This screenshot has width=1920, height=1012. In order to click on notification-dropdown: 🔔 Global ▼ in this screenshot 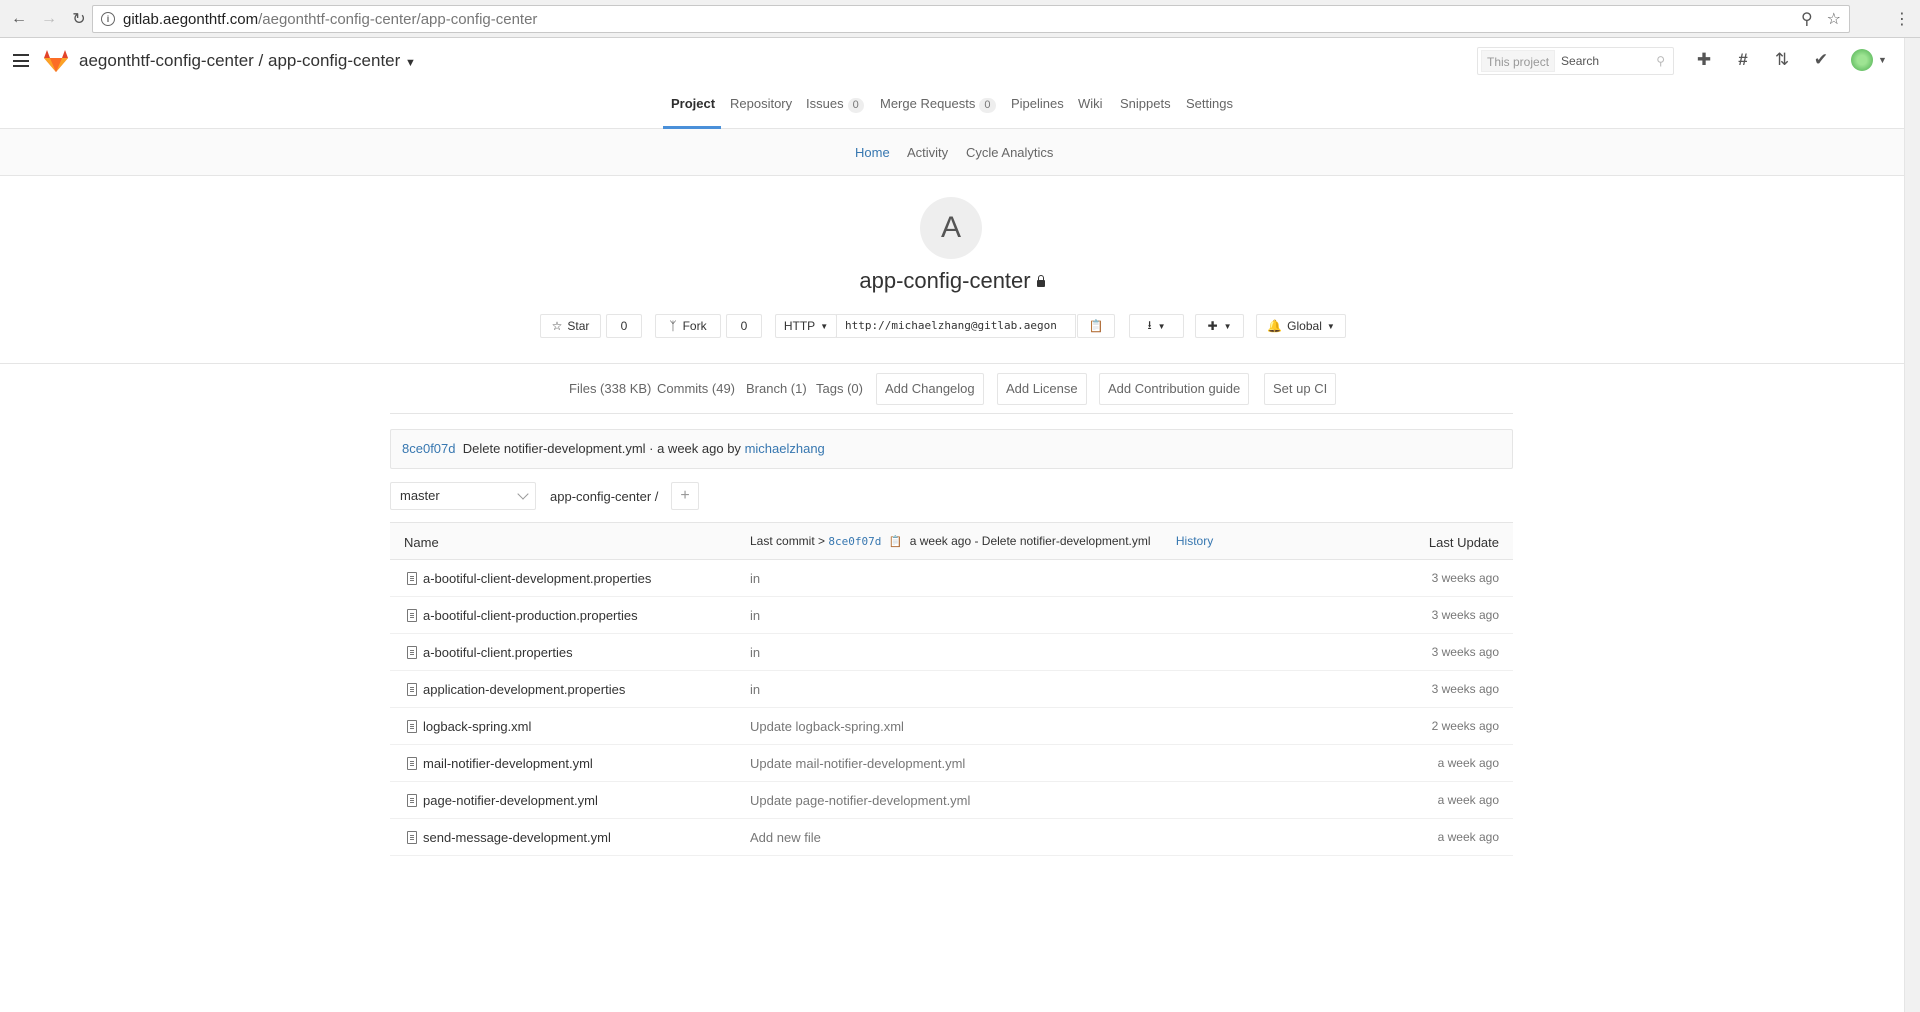, I will do `click(1301, 326)`.